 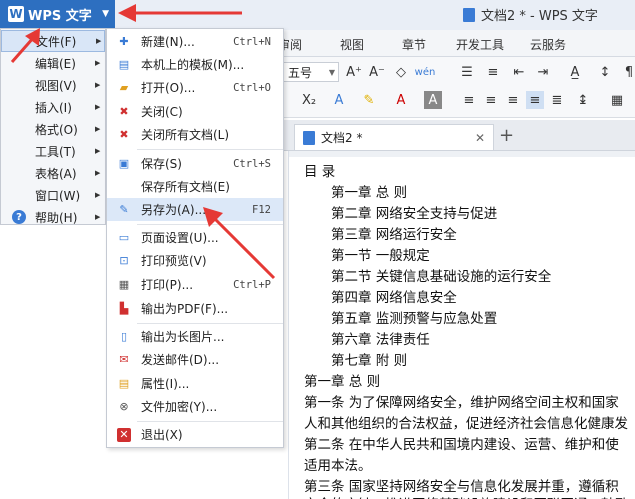 What do you see at coordinates (414, 319) in the screenshot?
I see `doc-line: 第五章 监测预警与应急处置` at bounding box center [414, 319].